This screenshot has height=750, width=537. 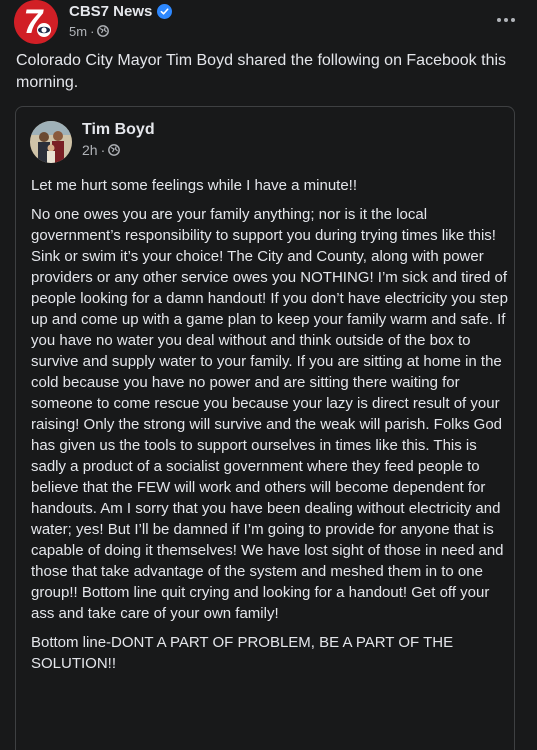 I want to click on shared-author-avatar, so click(x=51, y=142).